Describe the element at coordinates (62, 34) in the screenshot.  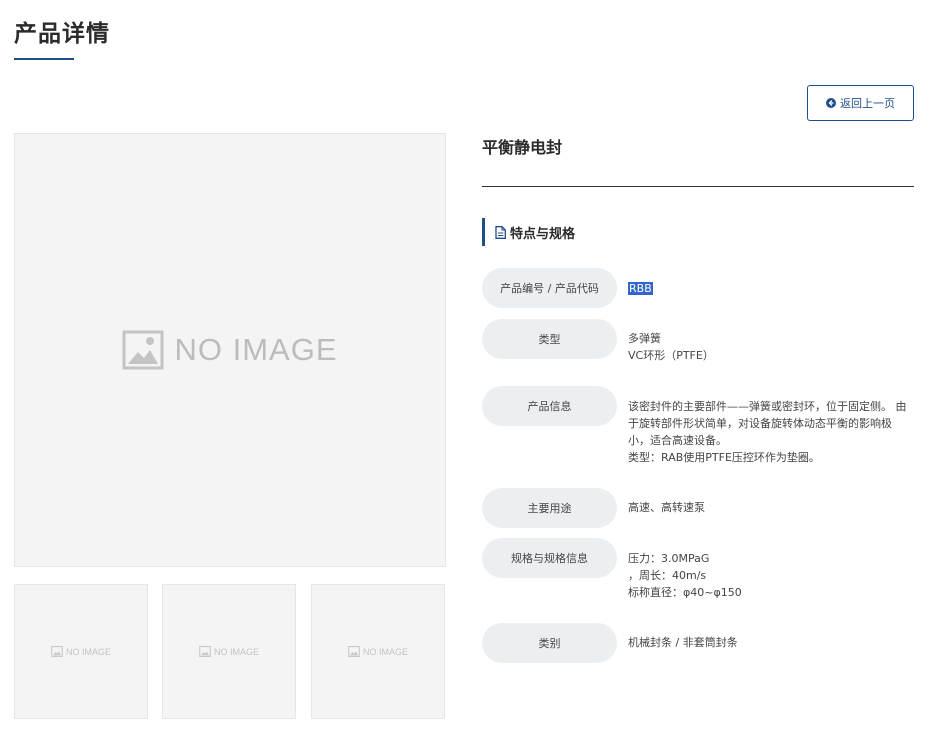
I see `page-title: 产品详情` at that location.